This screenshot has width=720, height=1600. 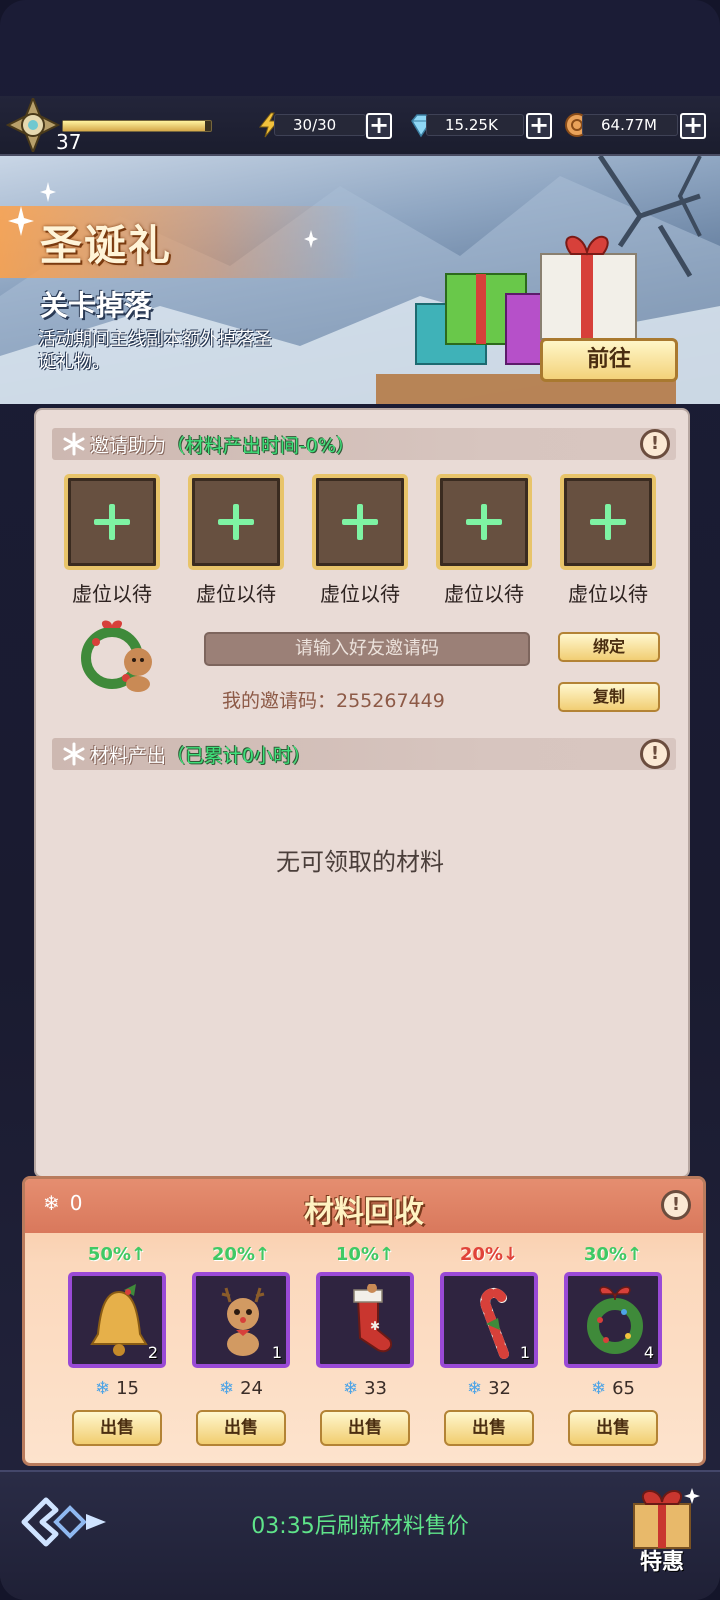 I want to click on invite-info-button: !, so click(x=655, y=444).